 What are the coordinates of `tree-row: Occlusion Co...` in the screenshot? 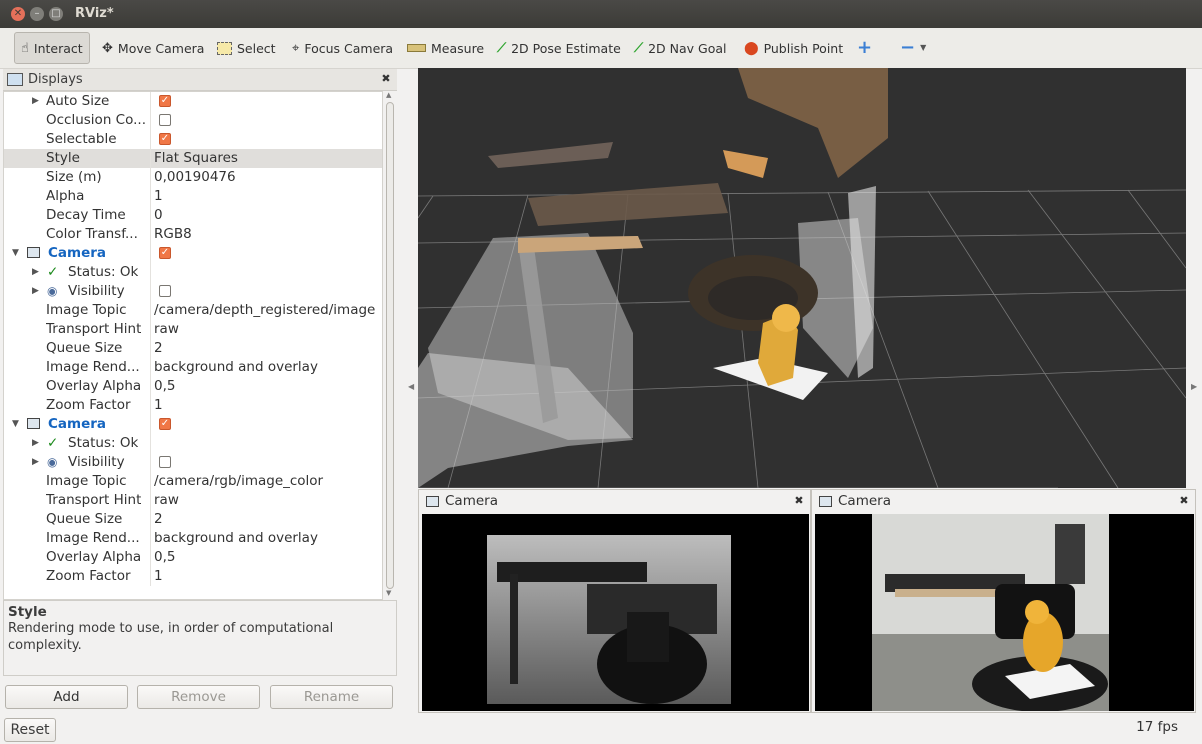 It's located at (193, 120).